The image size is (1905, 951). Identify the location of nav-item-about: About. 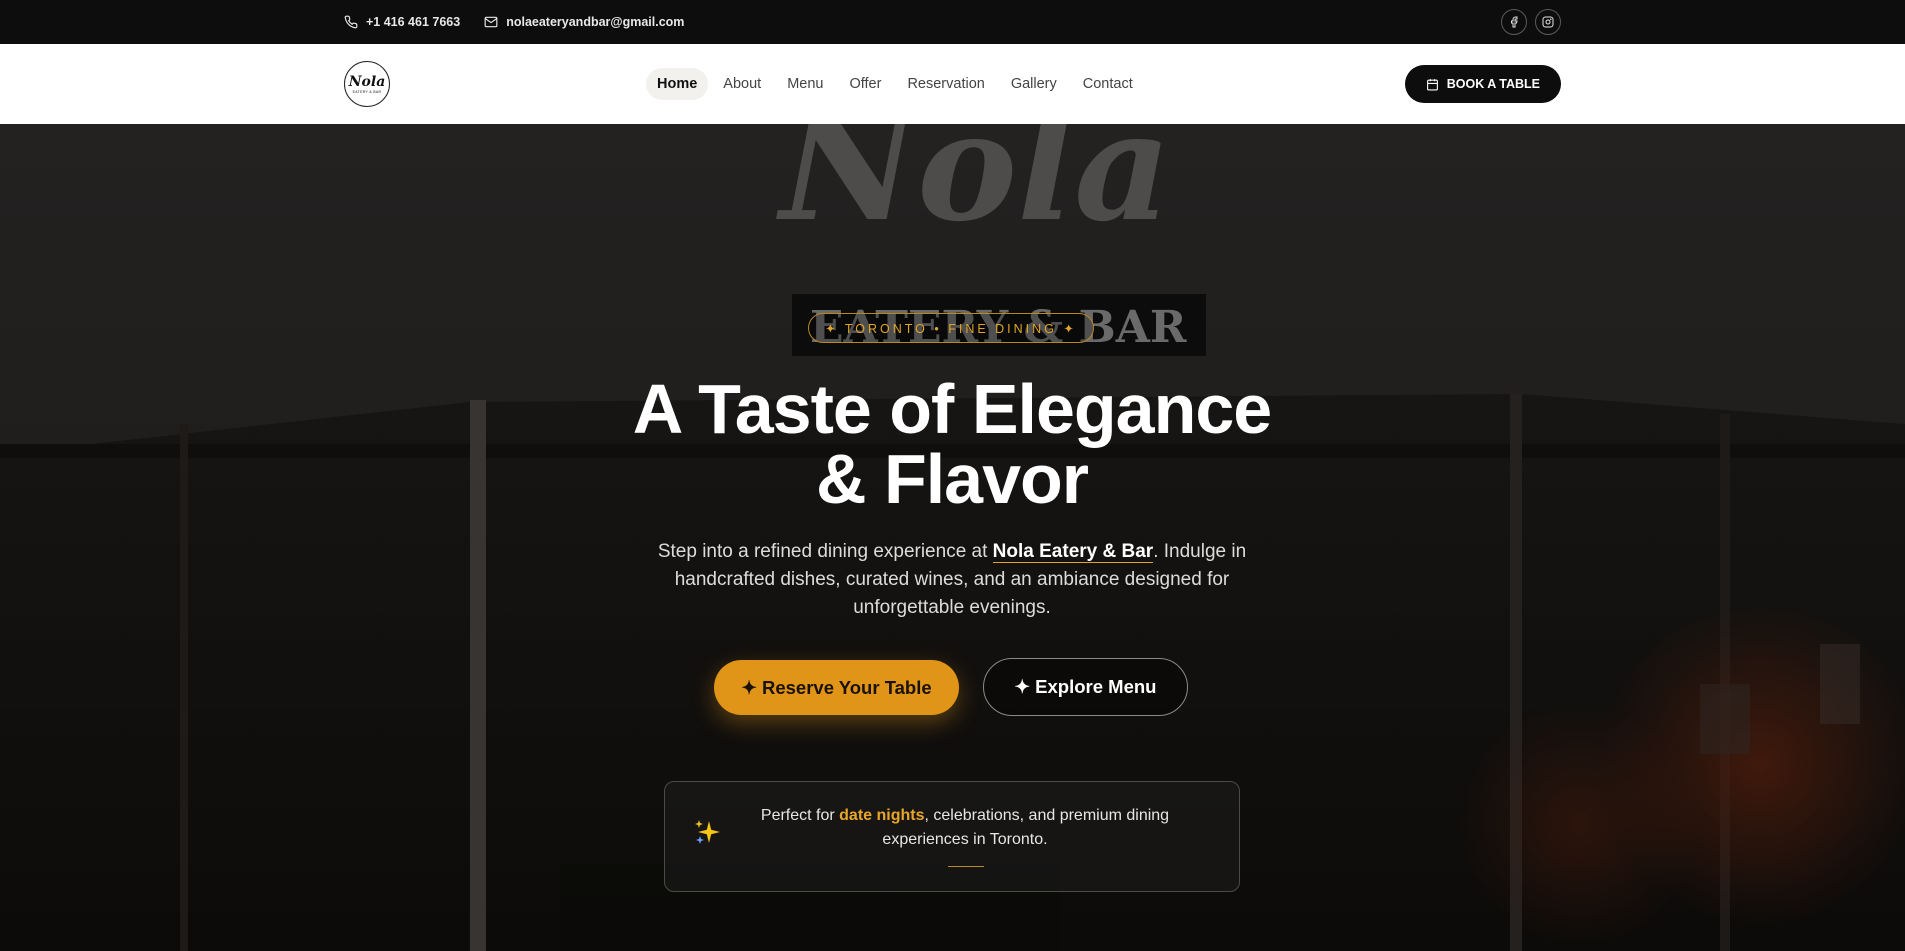
(742, 84).